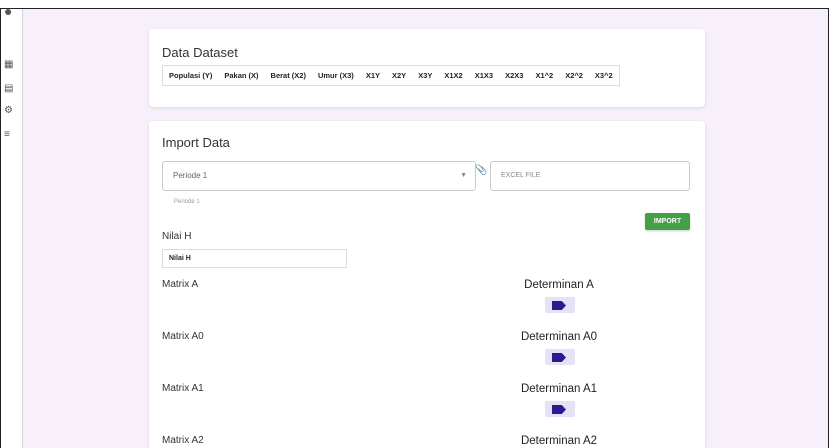  What do you see at coordinates (241, 75) in the screenshot?
I see `column-header: Pakan (X)` at bounding box center [241, 75].